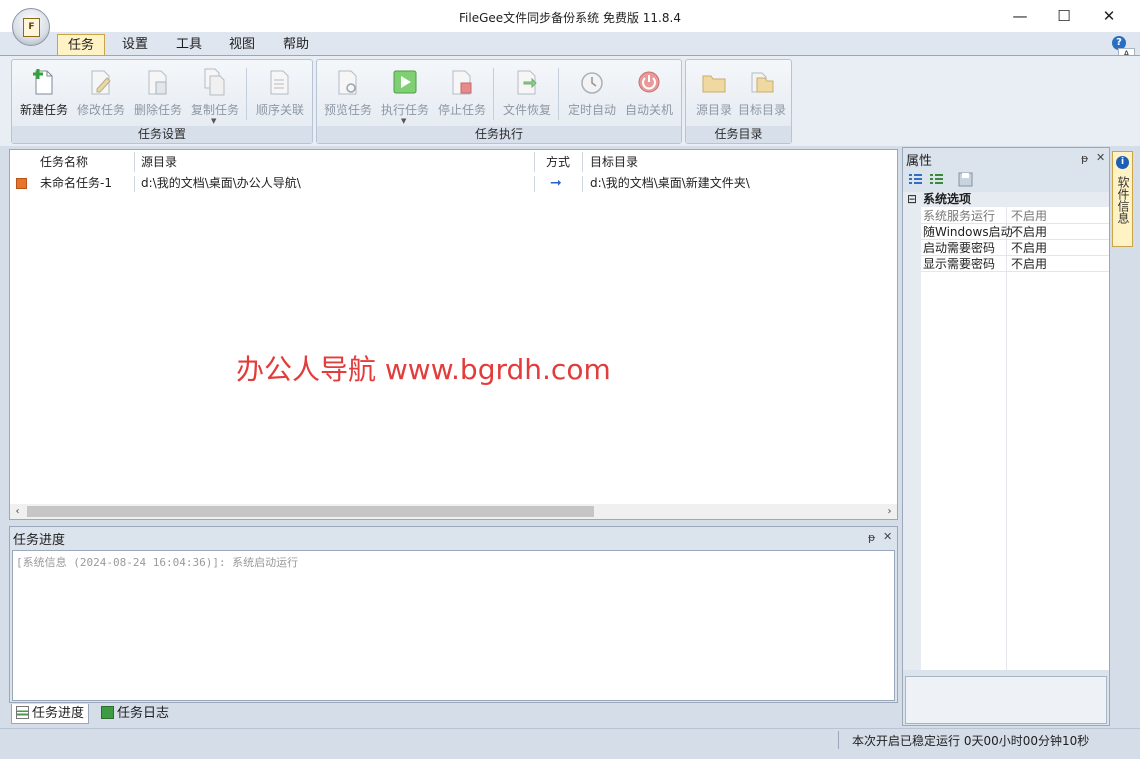 Image resolution: width=1140 pixels, height=759 pixels. I want to click on scrollbar-thumb, so click(310, 511).